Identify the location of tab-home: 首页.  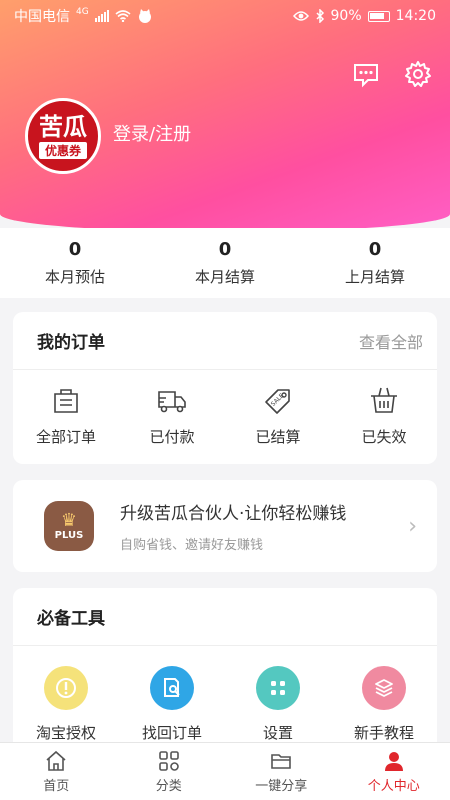
(56, 771).